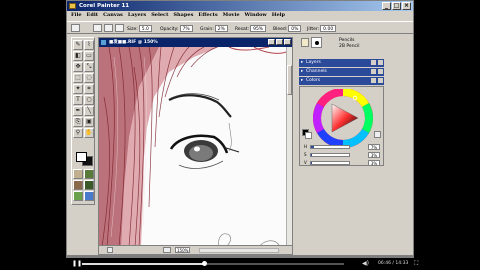 The image size is (480, 270). I want to click on menu-window: Window, so click(256, 15).